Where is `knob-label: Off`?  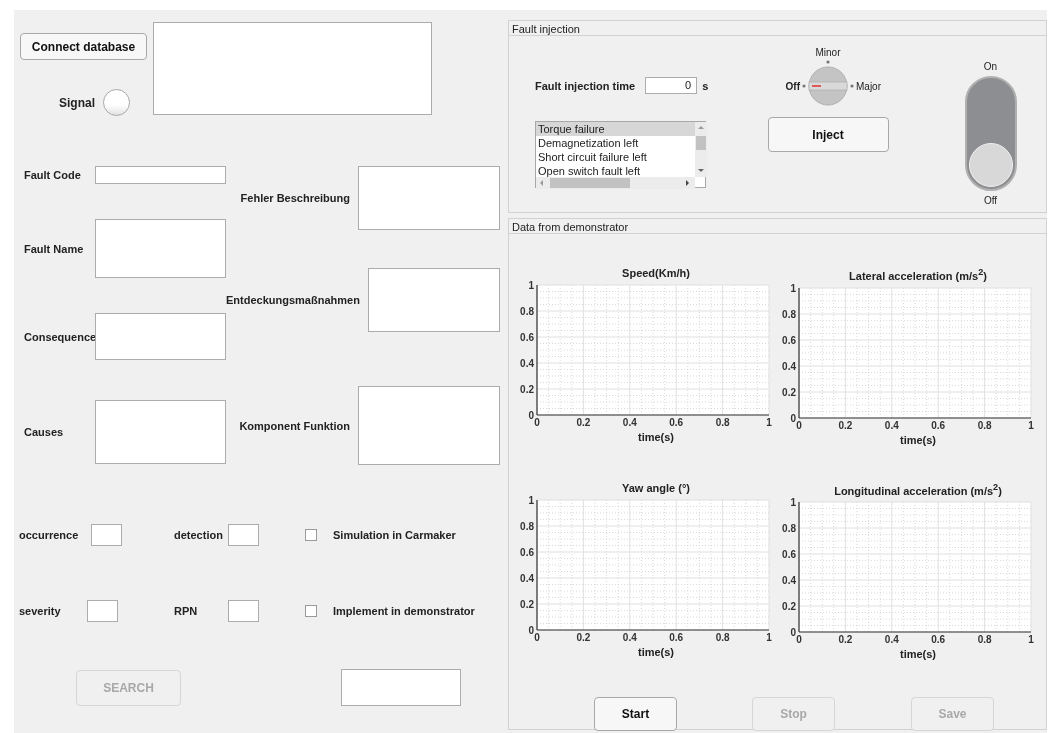 knob-label: Off is located at coordinates (792, 86).